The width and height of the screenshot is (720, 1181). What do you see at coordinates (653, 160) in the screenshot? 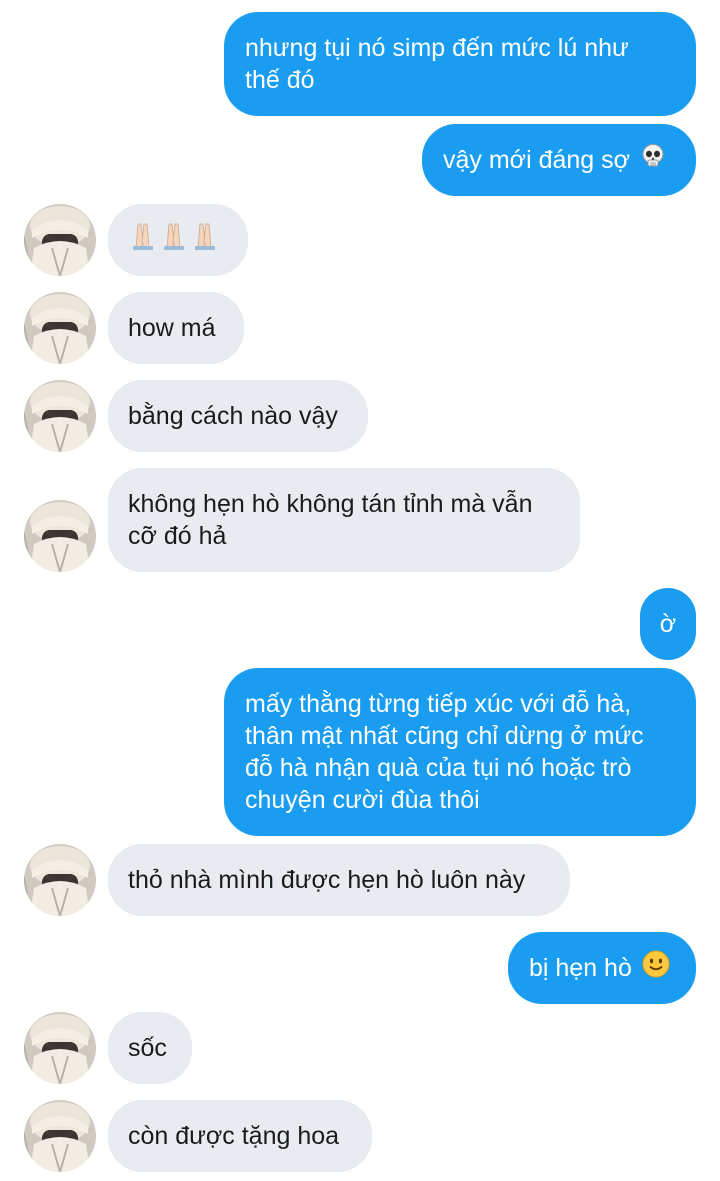
I see `skull-icon` at bounding box center [653, 160].